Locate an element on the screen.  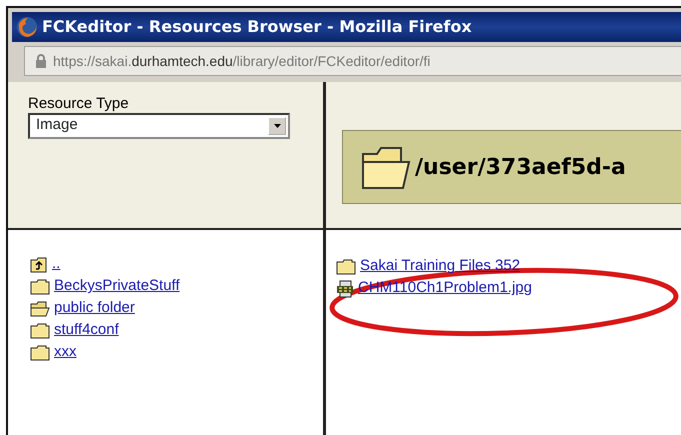
browser-logo-icon is located at coordinates (27, 27).